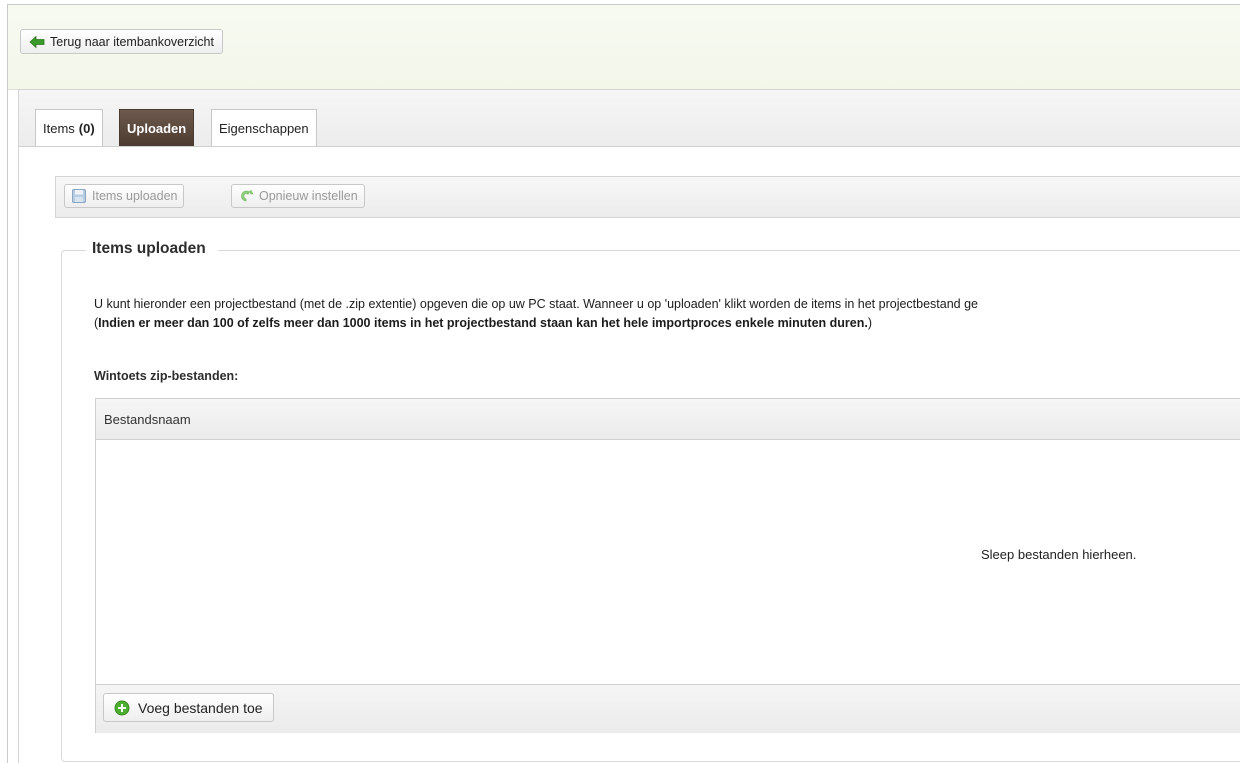 The width and height of the screenshot is (1240, 763). Describe the element at coordinates (152, 249) in the screenshot. I see `section-title: Items uploaden` at that location.